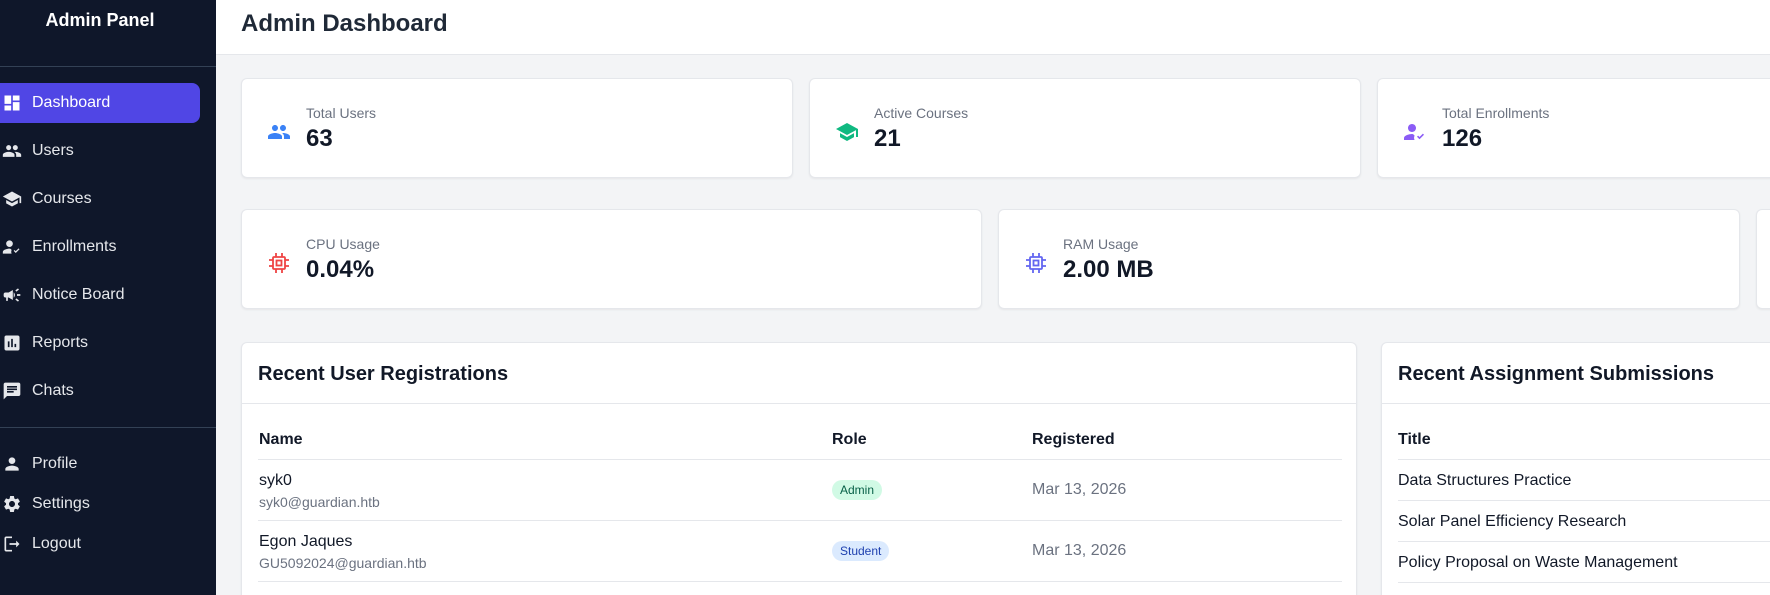 The height and width of the screenshot is (595, 1770). What do you see at coordinates (100, 464) in the screenshot?
I see `sidebar-item-profile: Profile` at bounding box center [100, 464].